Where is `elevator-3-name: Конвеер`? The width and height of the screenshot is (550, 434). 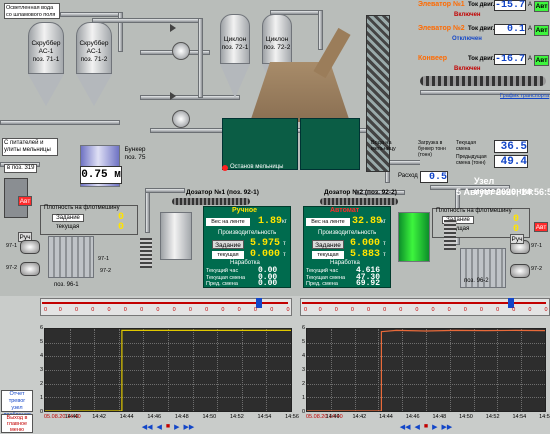 elevator-3-name: Конвеер is located at coordinates (433, 58).